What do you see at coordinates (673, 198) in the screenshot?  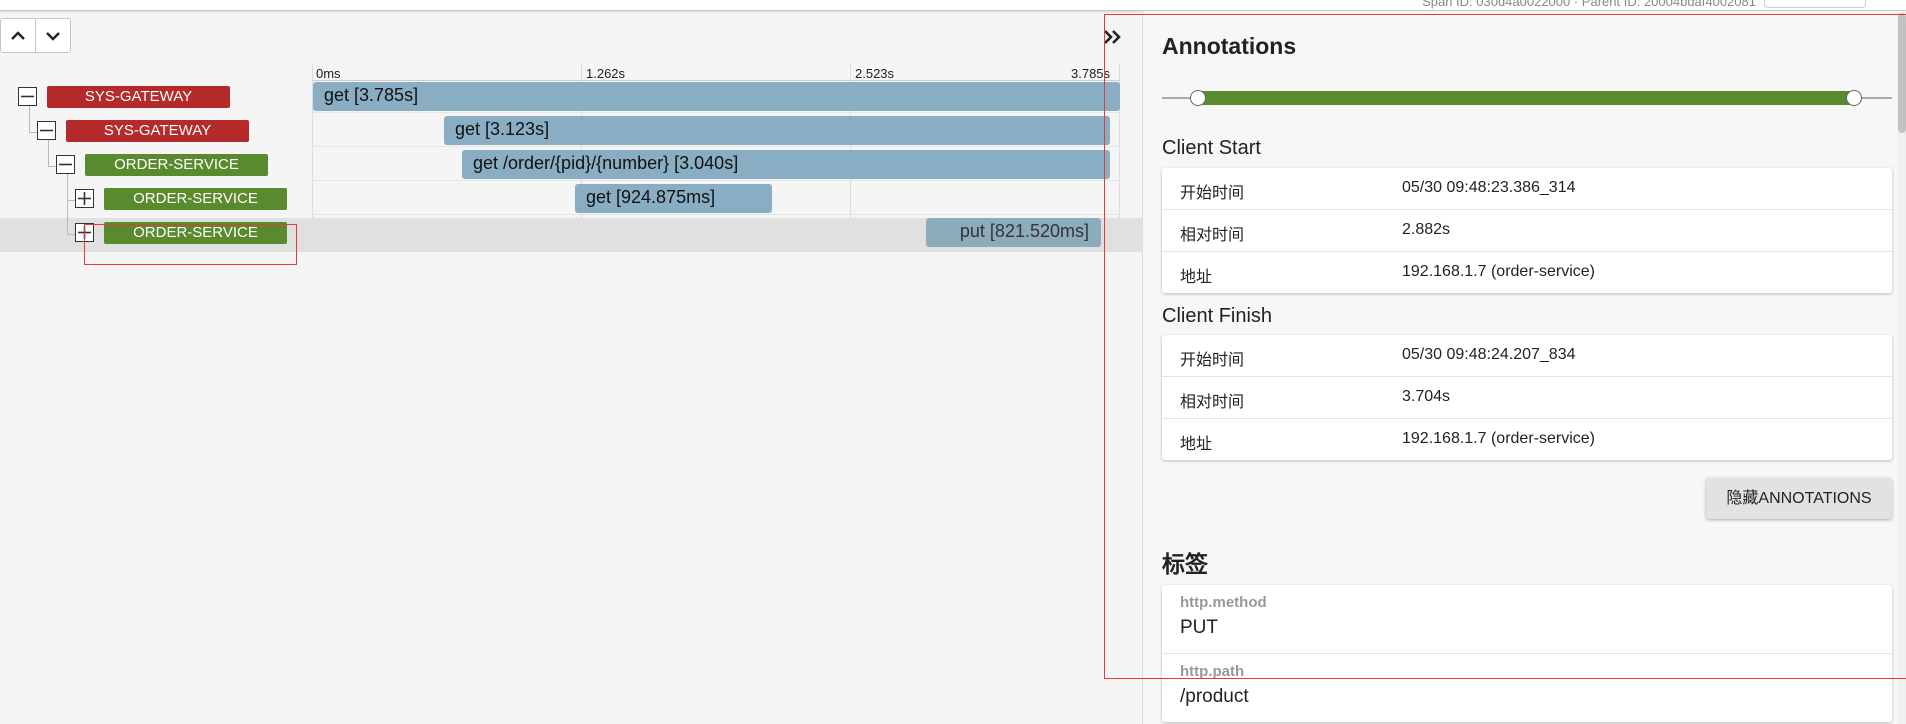 I see `span-bar: get [924.875ms]` at bounding box center [673, 198].